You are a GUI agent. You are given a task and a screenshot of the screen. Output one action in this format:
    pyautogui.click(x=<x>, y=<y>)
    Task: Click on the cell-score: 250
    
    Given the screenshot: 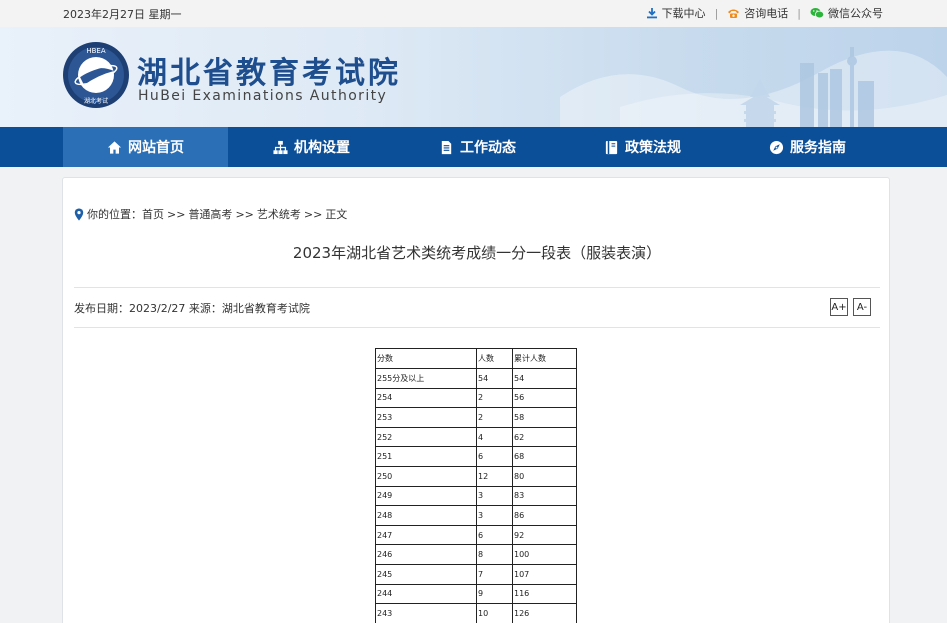 What is the action you would take?
    pyautogui.click(x=426, y=476)
    